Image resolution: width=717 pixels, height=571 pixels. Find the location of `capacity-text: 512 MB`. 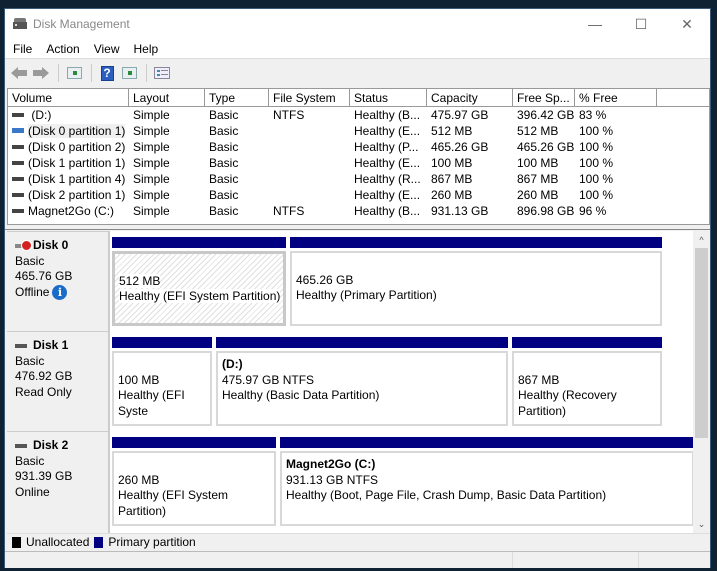

capacity-text: 512 MB is located at coordinates (452, 131).